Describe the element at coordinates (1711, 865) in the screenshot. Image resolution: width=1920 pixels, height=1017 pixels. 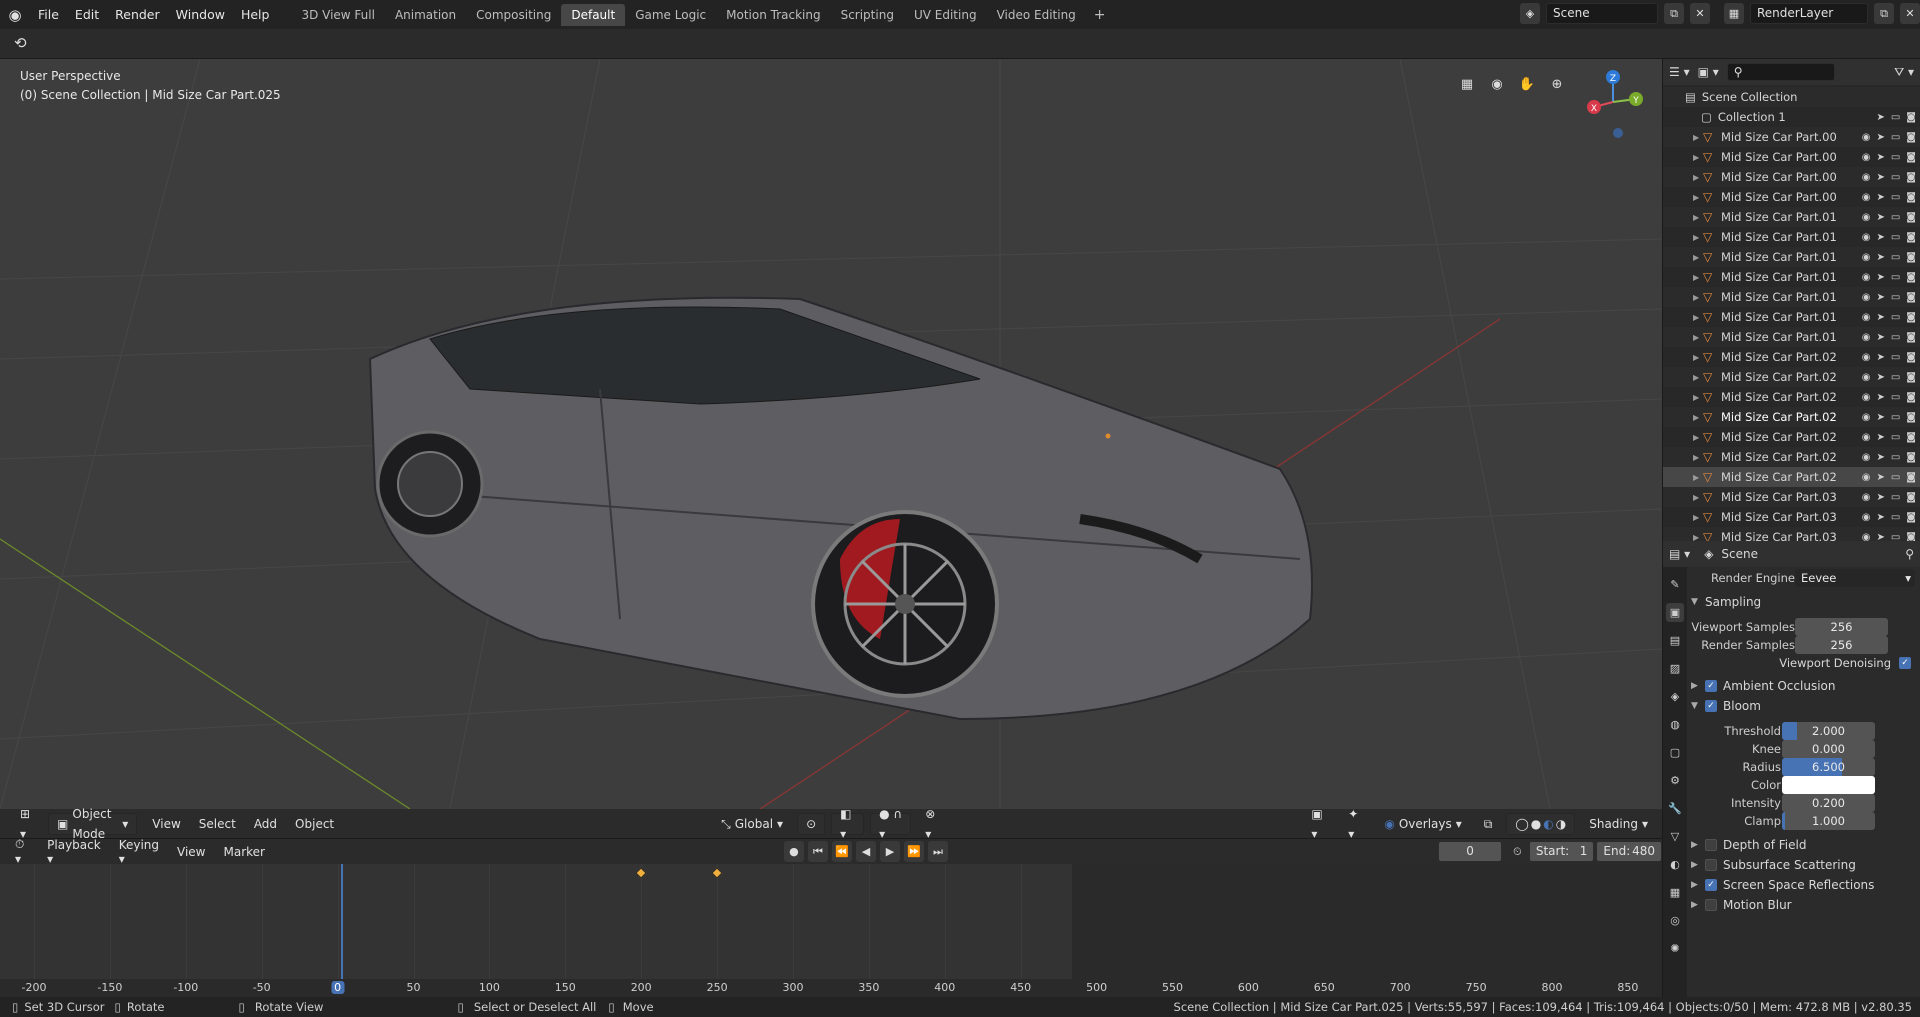
I see `sss-checkbox` at that location.